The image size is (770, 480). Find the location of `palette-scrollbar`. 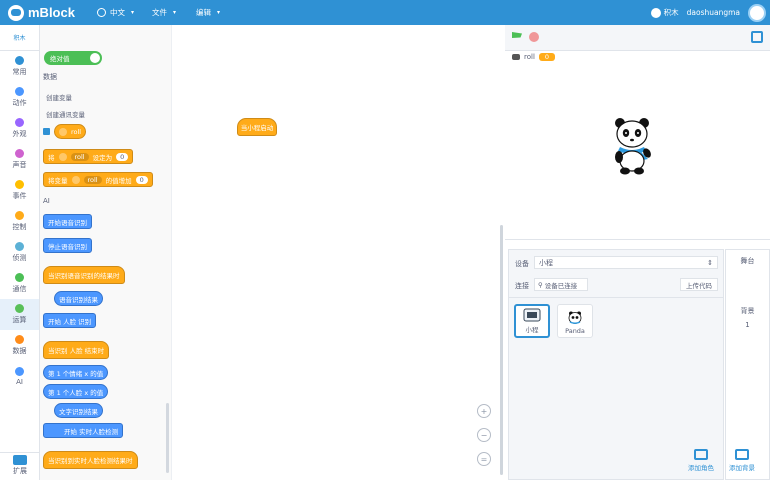

palette-scrollbar is located at coordinates (167, 438).